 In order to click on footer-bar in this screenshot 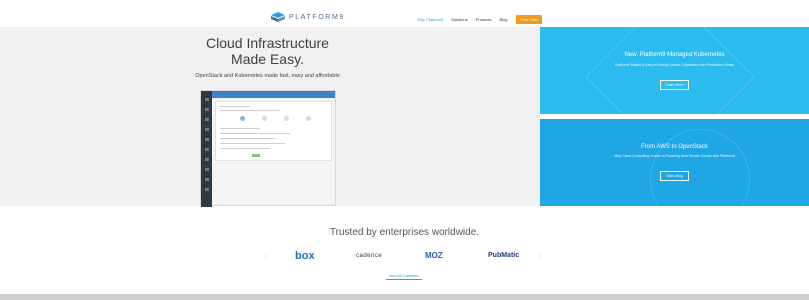, I will do `click(404, 297)`.